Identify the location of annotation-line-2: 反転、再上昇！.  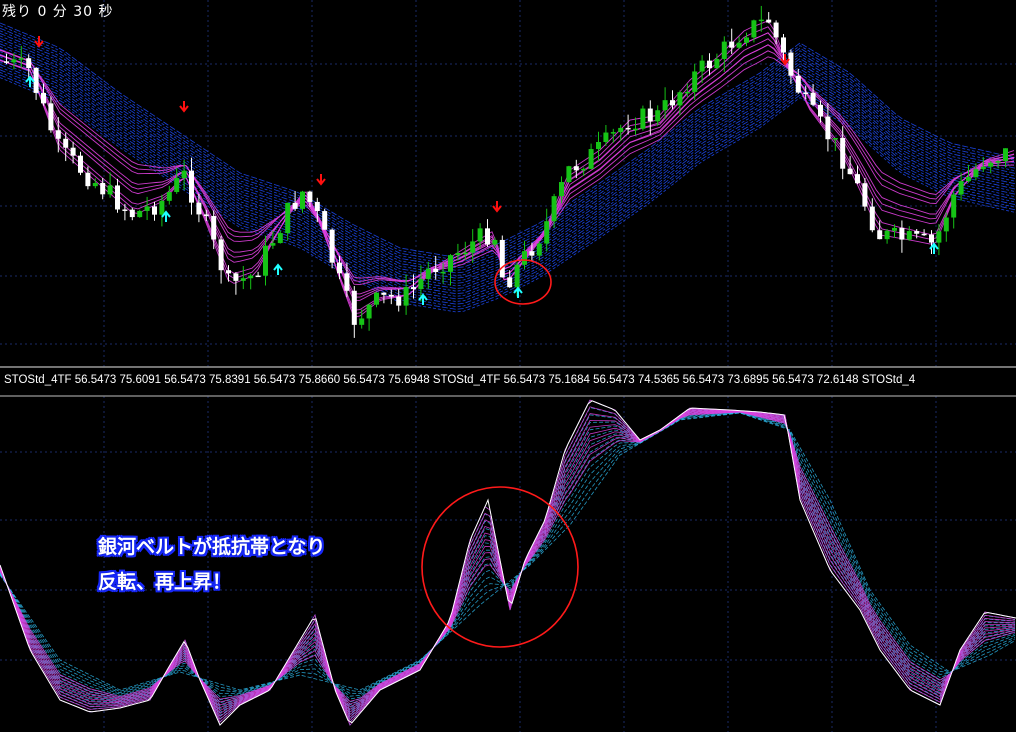
(165, 582).